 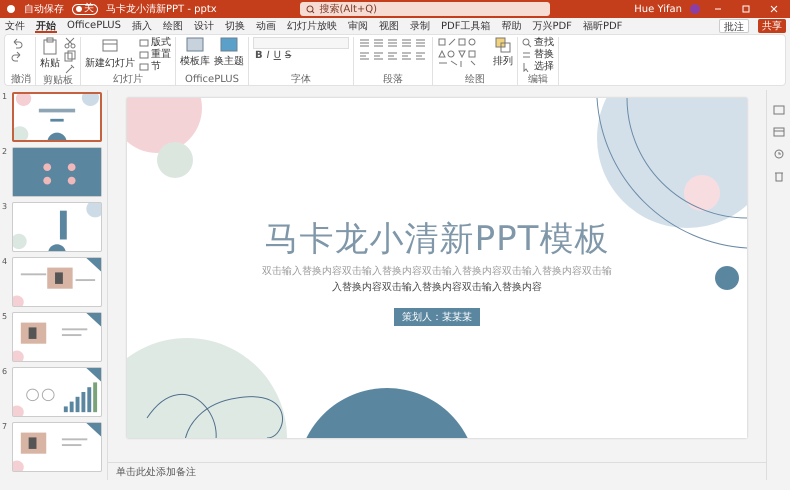 What do you see at coordinates (5, 151) in the screenshot?
I see `slide-number: 2` at bounding box center [5, 151].